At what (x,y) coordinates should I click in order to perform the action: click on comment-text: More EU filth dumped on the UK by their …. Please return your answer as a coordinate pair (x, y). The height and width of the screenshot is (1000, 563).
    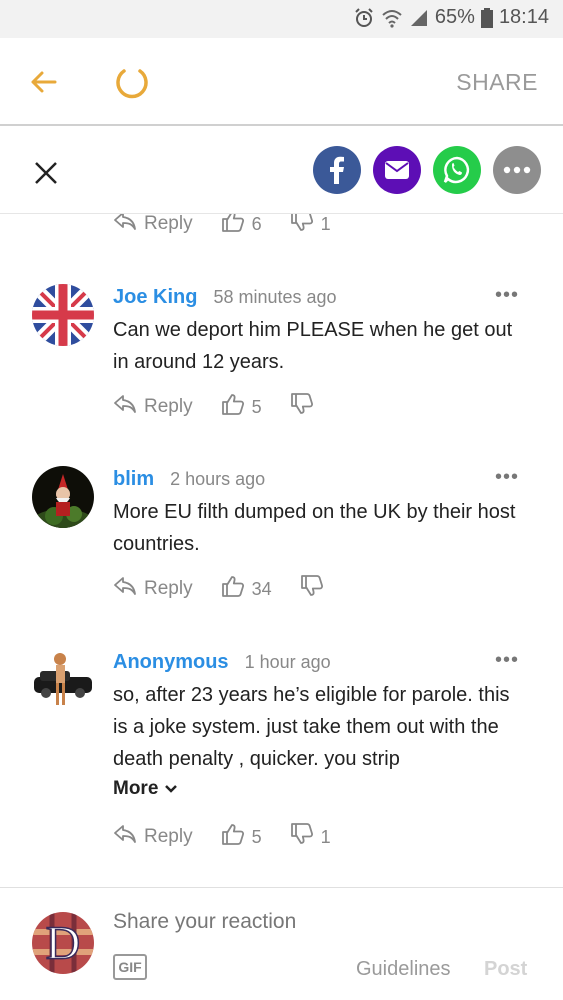
    Looking at the image, I should click on (314, 528).